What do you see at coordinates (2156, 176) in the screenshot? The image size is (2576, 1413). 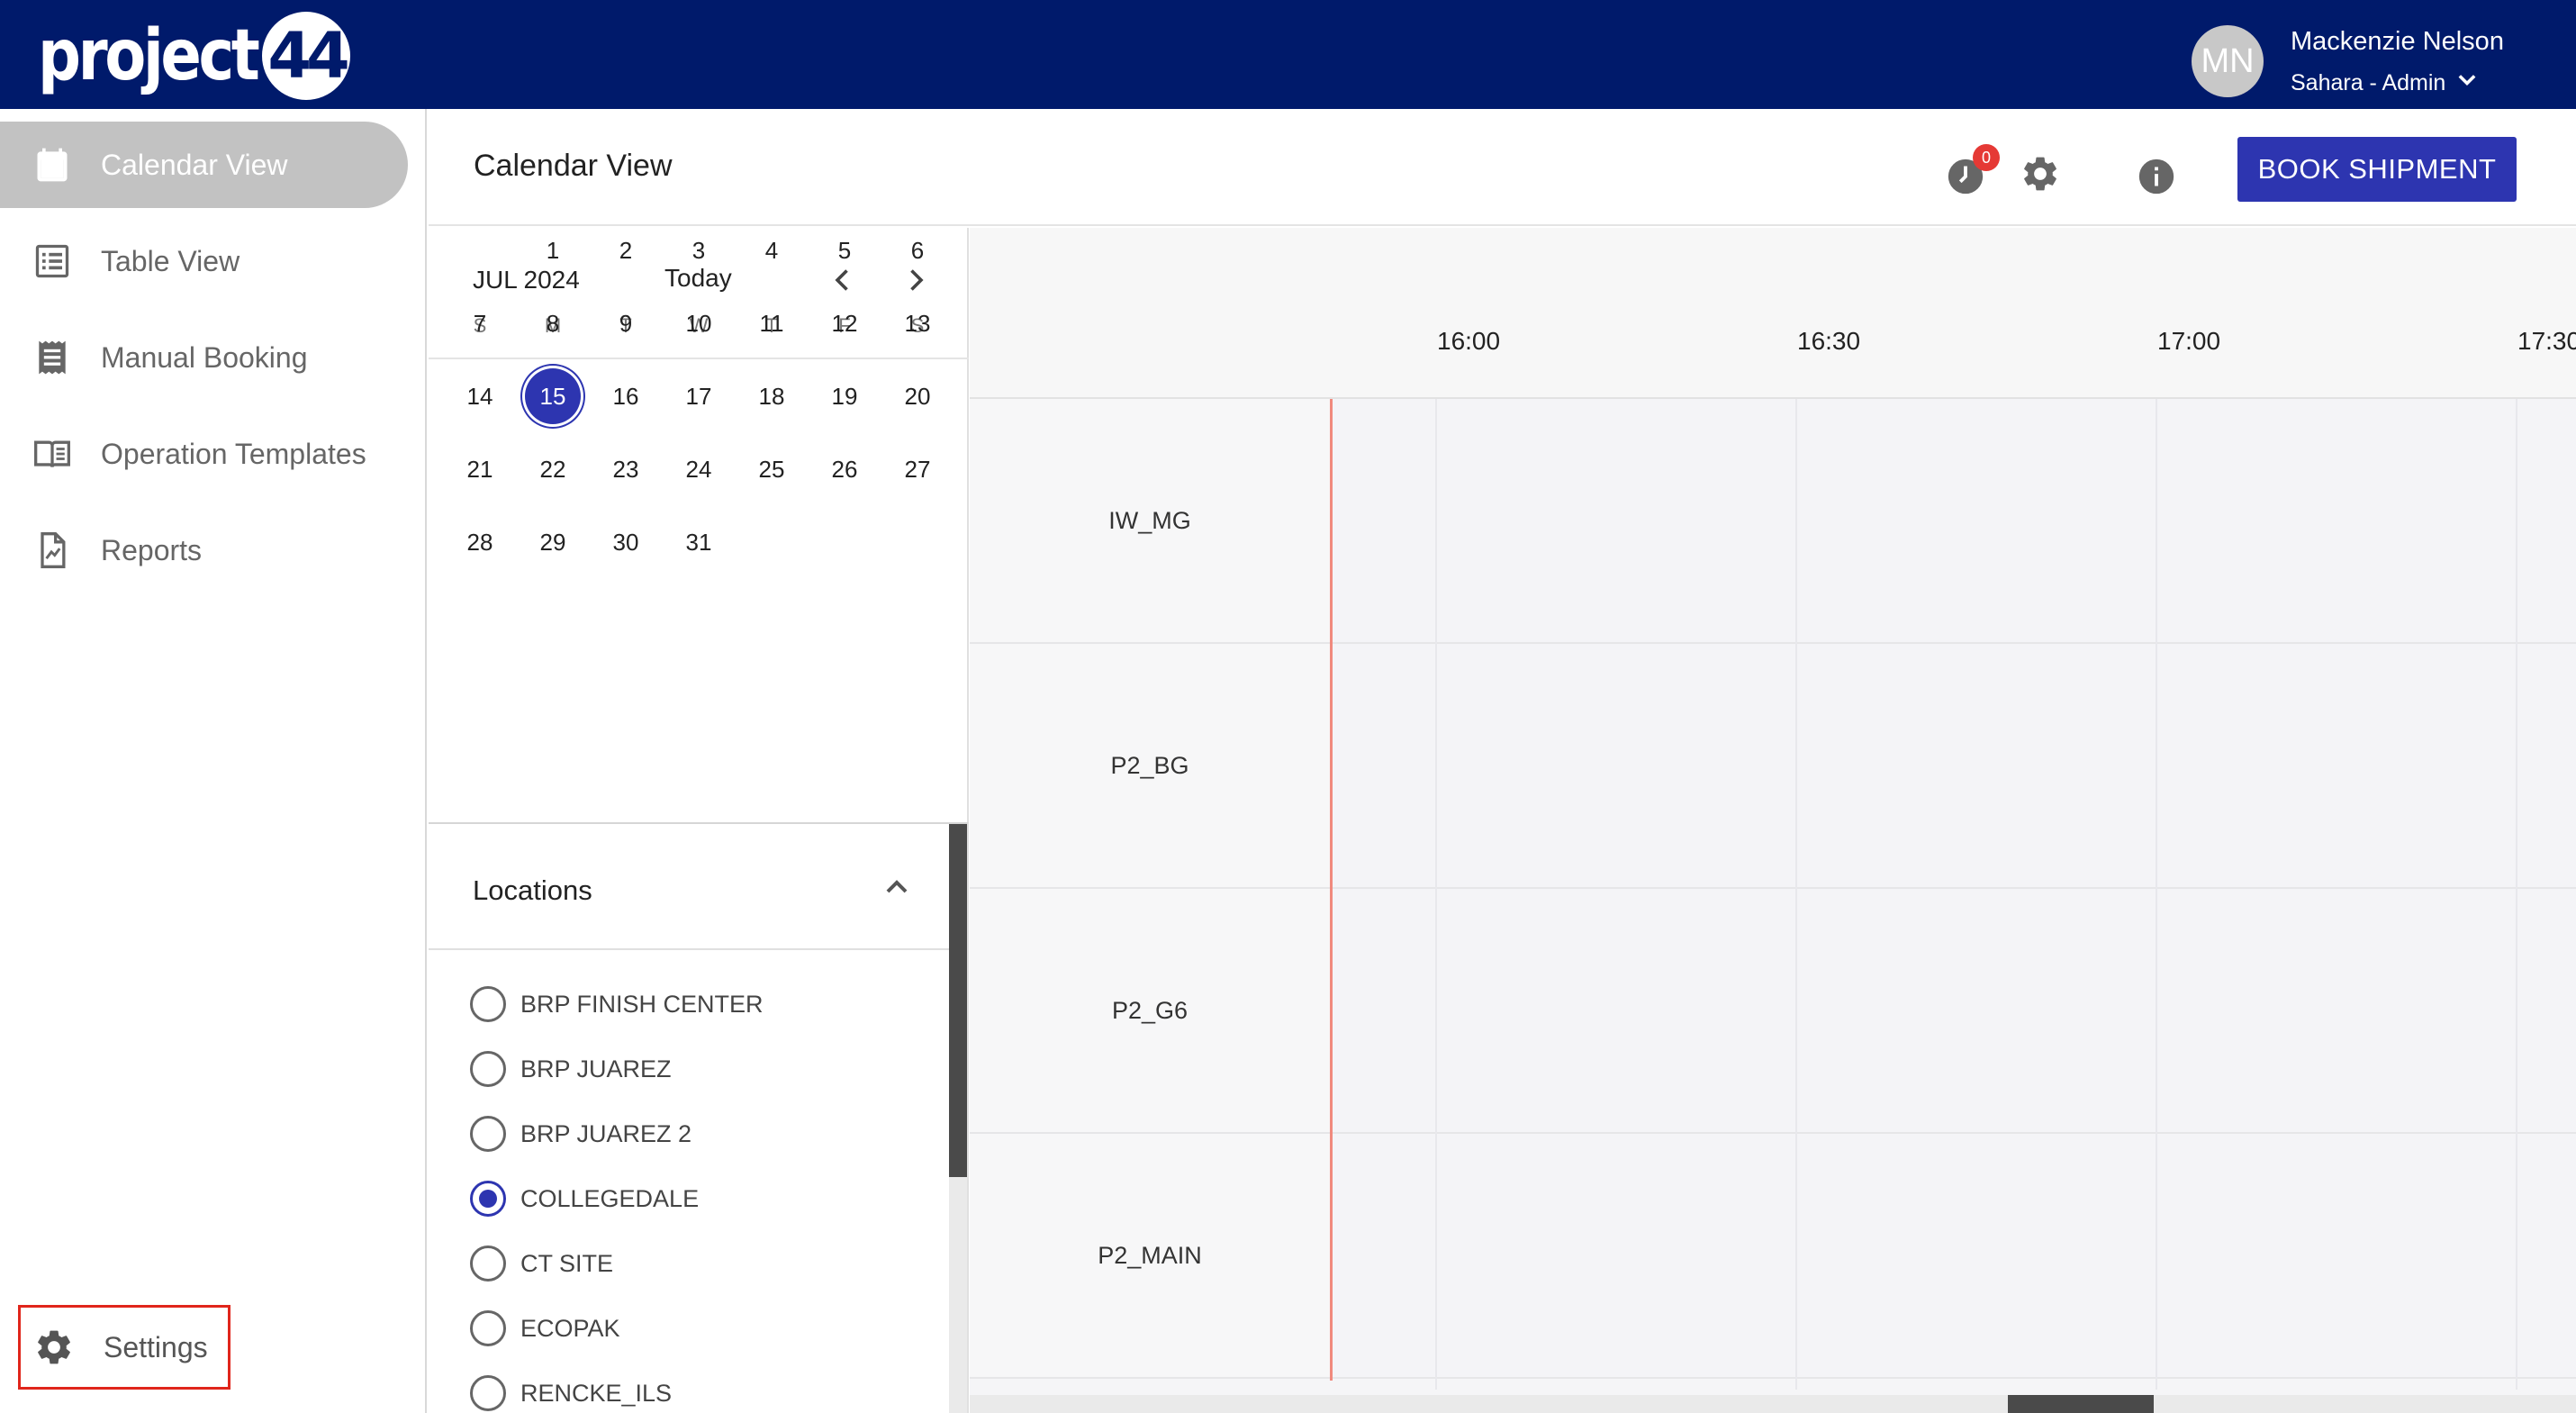 I see `info-icon` at bounding box center [2156, 176].